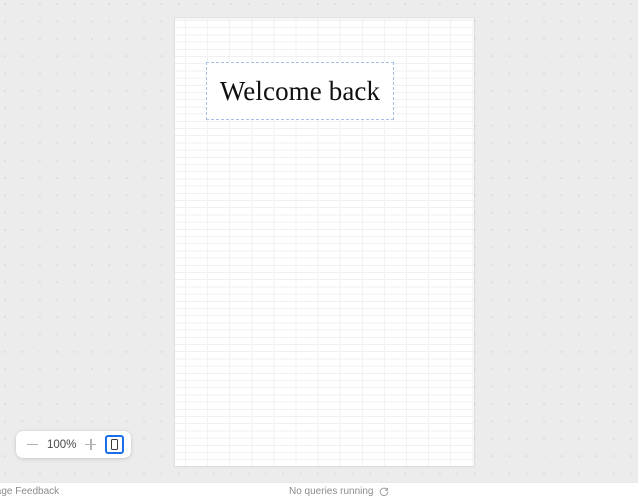 Image resolution: width=638 pixels, height=500 pixels. What do you see at coordinates (29, 491) in the screenshot?
I see `status-bar-left-label: ltipage Feedback` at bounding box center [29, 491].